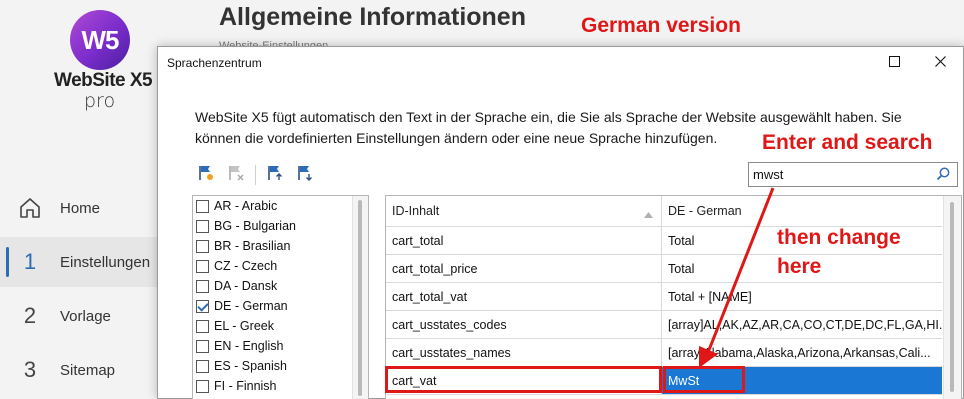 The image size is (964, 399). Describe the element at coordinates (255, 226) in the screenshot. I see `language-label: BG - Bulgarian` at that location.